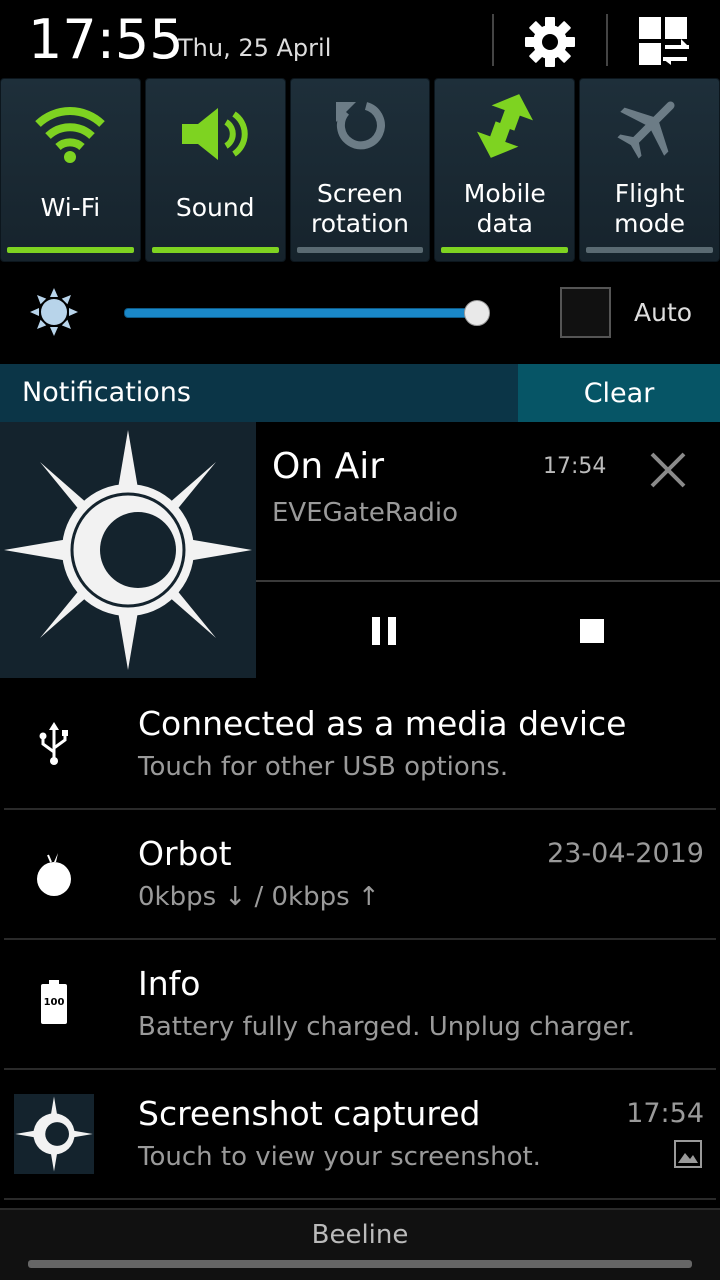 The width and height of the screenshot is (720, 1280). I want to click on notification-subtitle: Touch for other USB options., so click(323, 767).